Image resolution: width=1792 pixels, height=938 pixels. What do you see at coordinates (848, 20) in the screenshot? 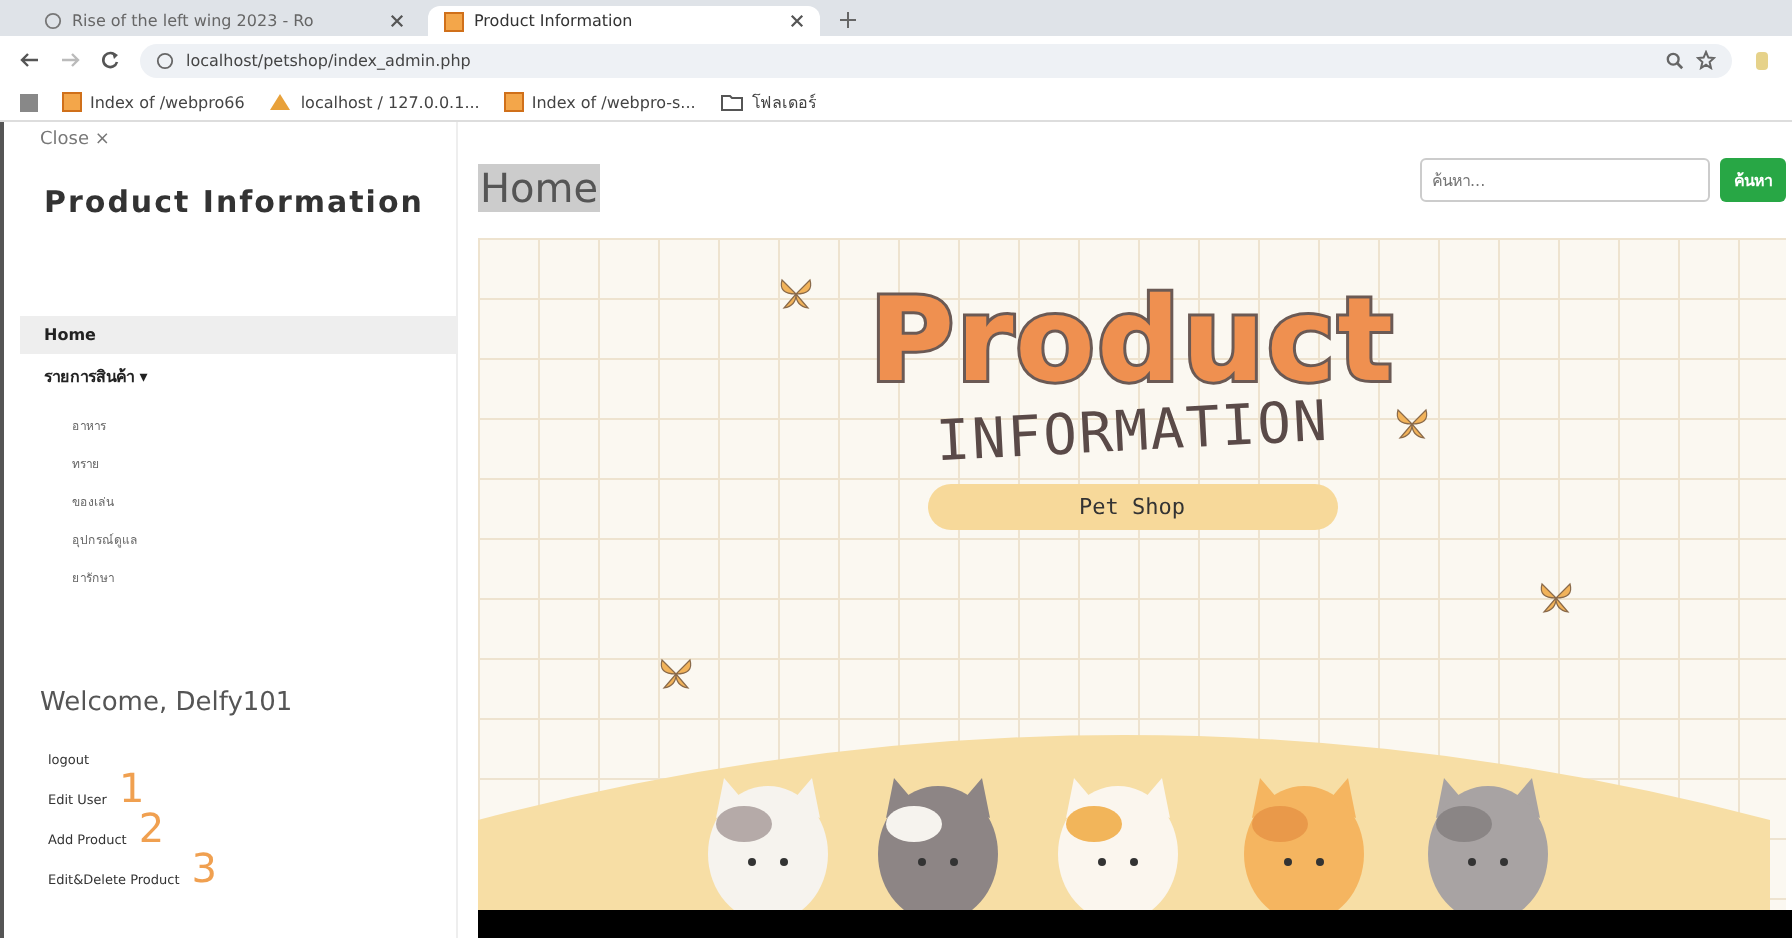
I see `plus-icon` at bounding box center [848, 20].